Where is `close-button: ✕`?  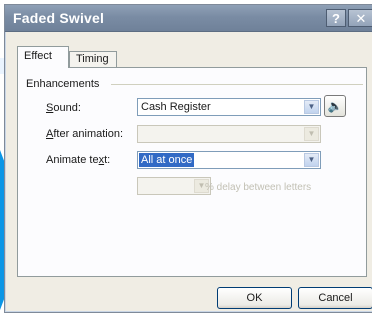 close-button: ✕ is located at coordinates (360, 18).